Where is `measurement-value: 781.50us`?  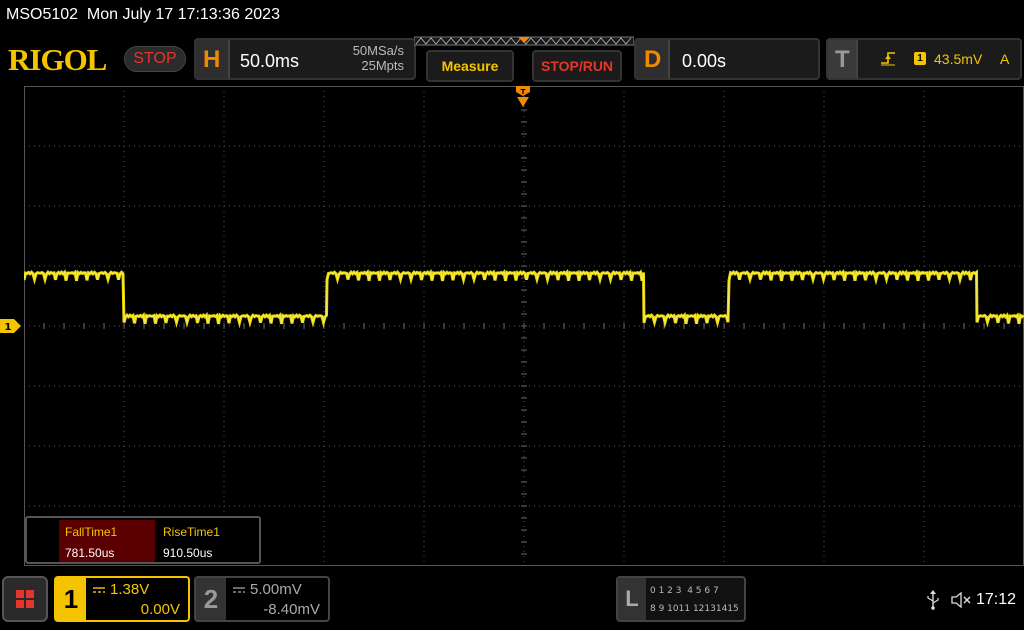
measurement-value: 781.50us is located at coordinates (90, 553).